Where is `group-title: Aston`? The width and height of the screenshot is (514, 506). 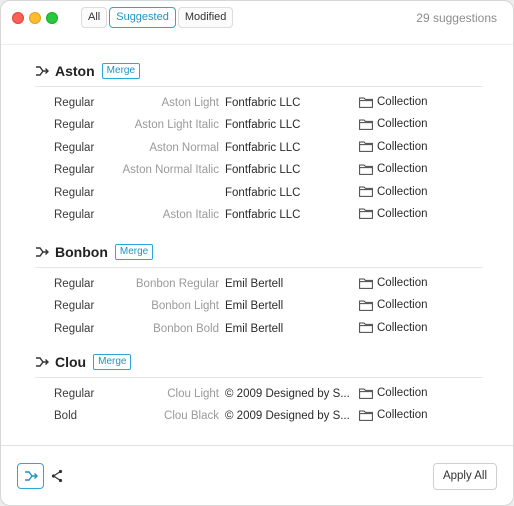
group-title: Aston is located at coordinates (75, 71).